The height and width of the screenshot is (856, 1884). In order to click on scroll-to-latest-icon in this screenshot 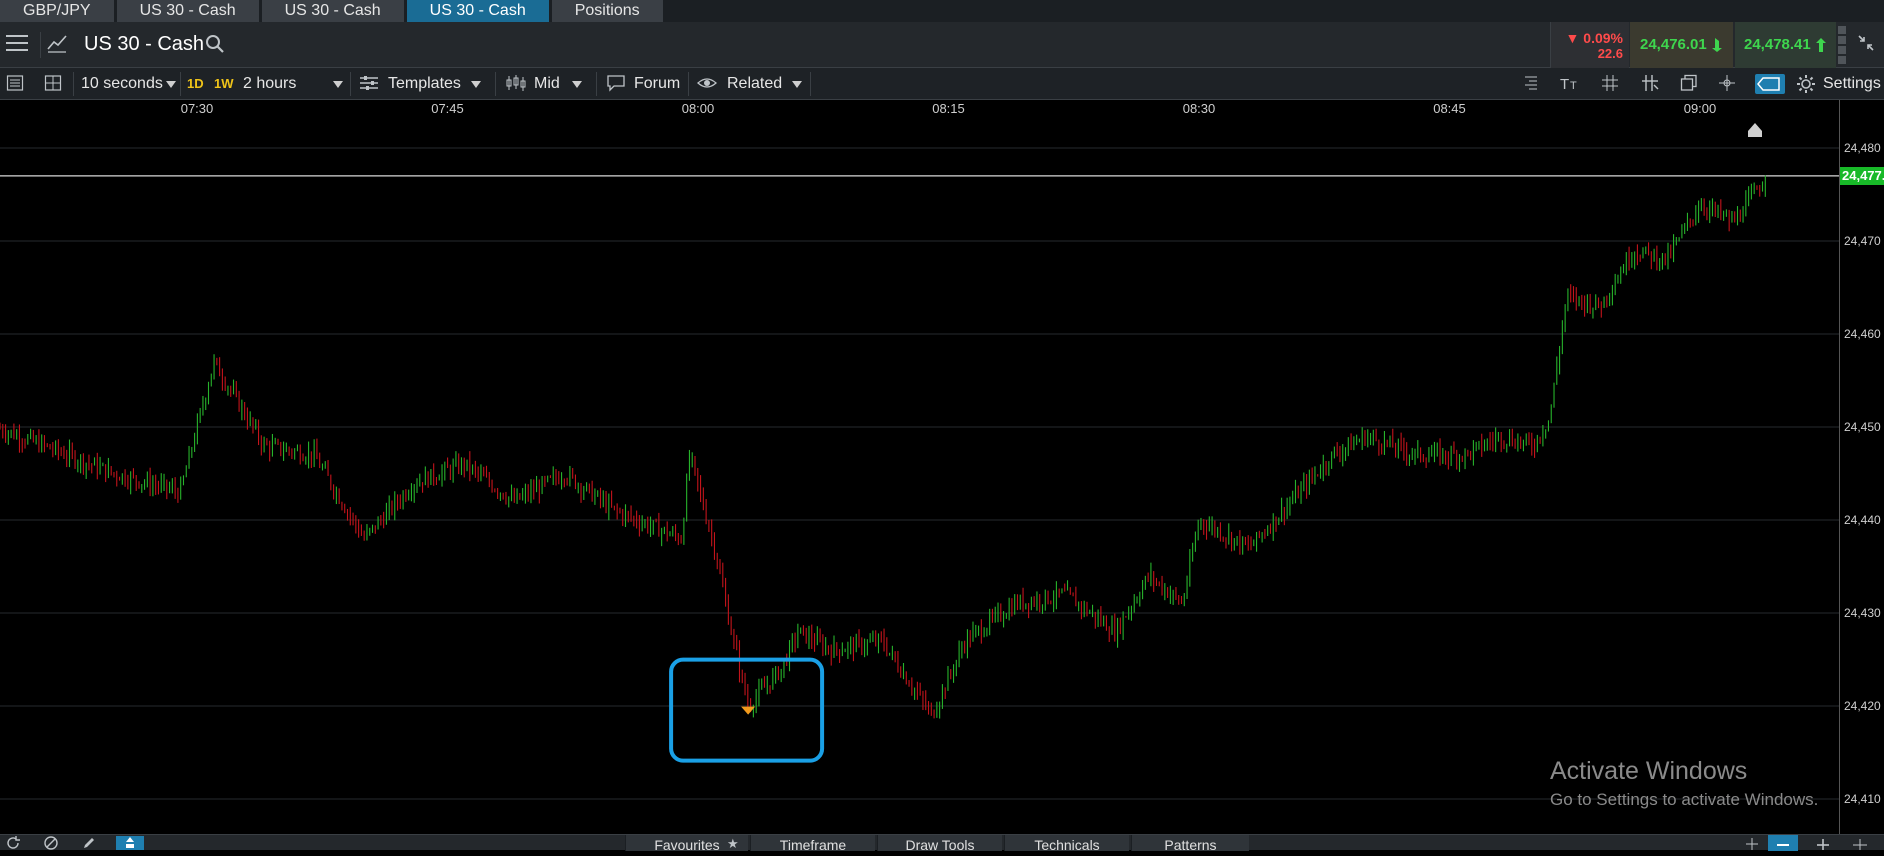, I will do `click(1755, 130)`.